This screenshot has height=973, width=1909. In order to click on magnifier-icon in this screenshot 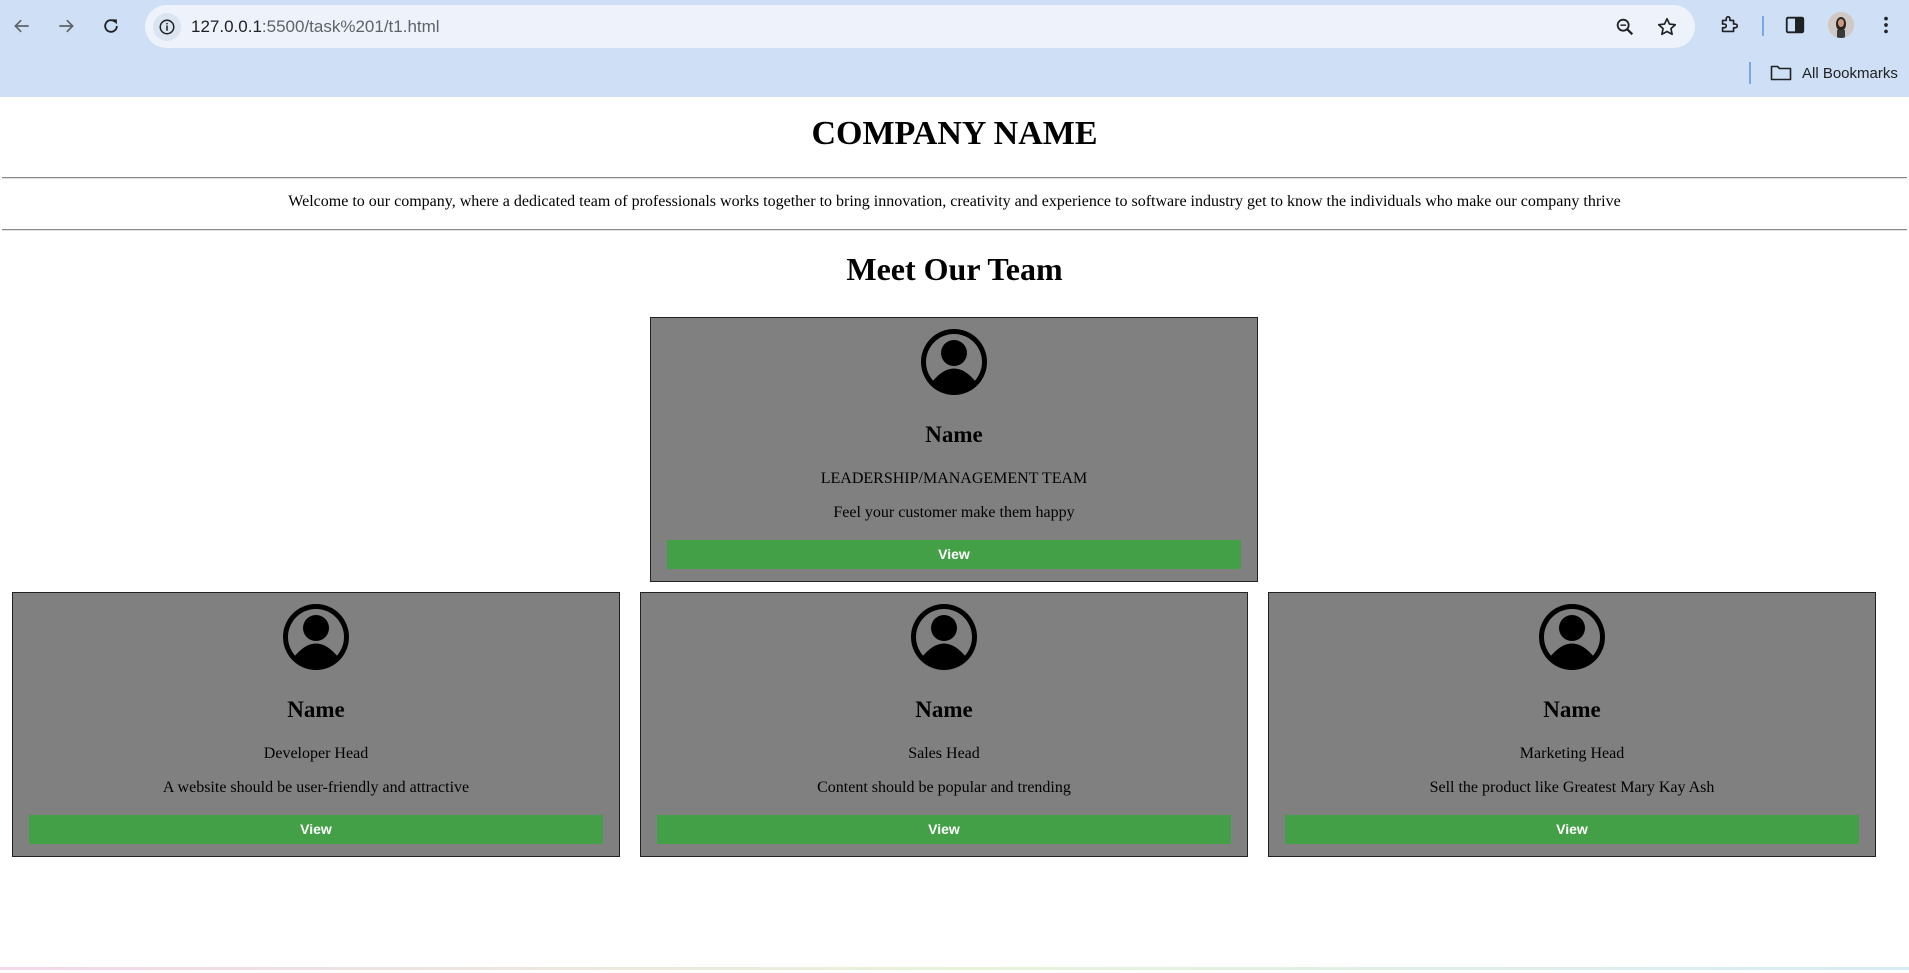, I will do `click(1625, 27)`.